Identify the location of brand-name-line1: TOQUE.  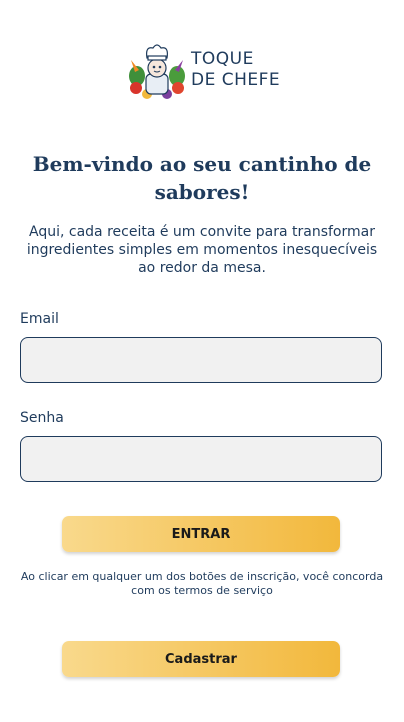
(222, 59).